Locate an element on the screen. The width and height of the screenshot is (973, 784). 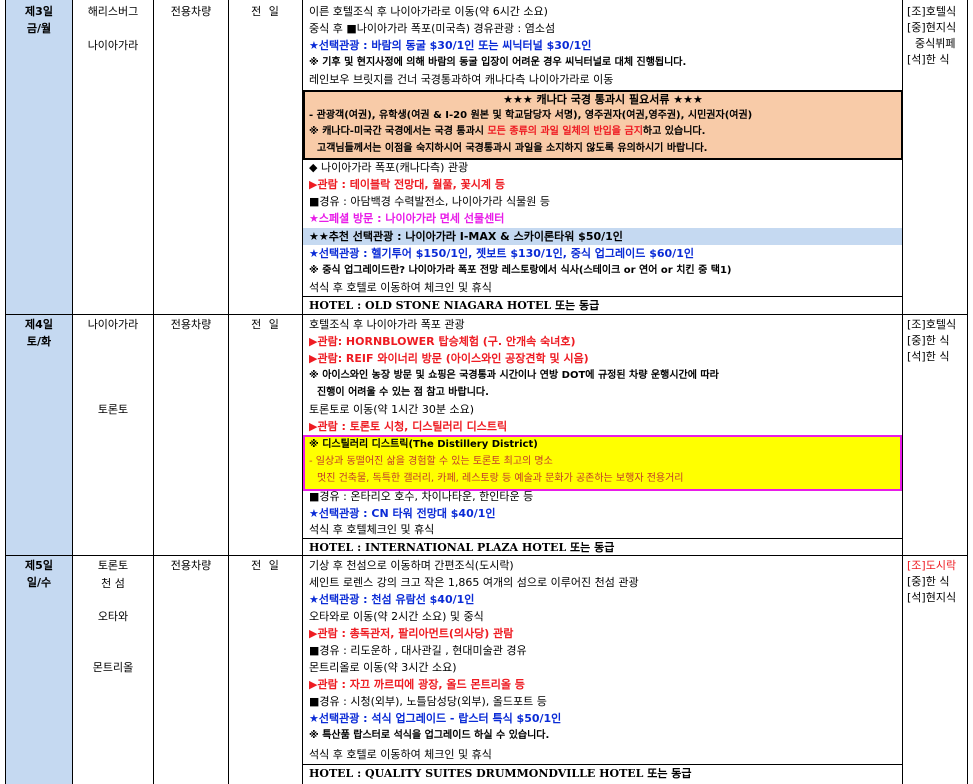
attraction-line: ▶관람 : 테이블락 전망대, 월풀, 꽃시계 등 is located at coordinates (407, 184).